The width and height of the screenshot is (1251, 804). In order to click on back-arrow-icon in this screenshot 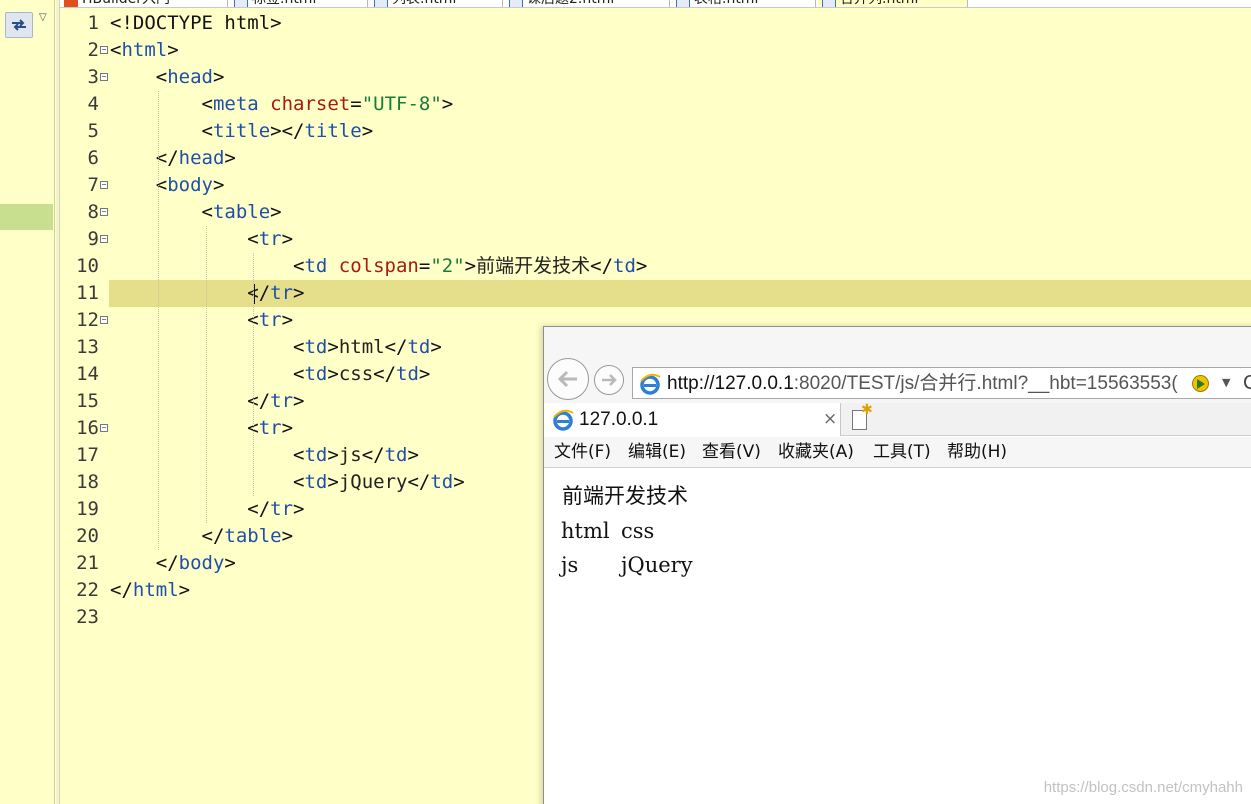, I will do `click(567, 379)`.